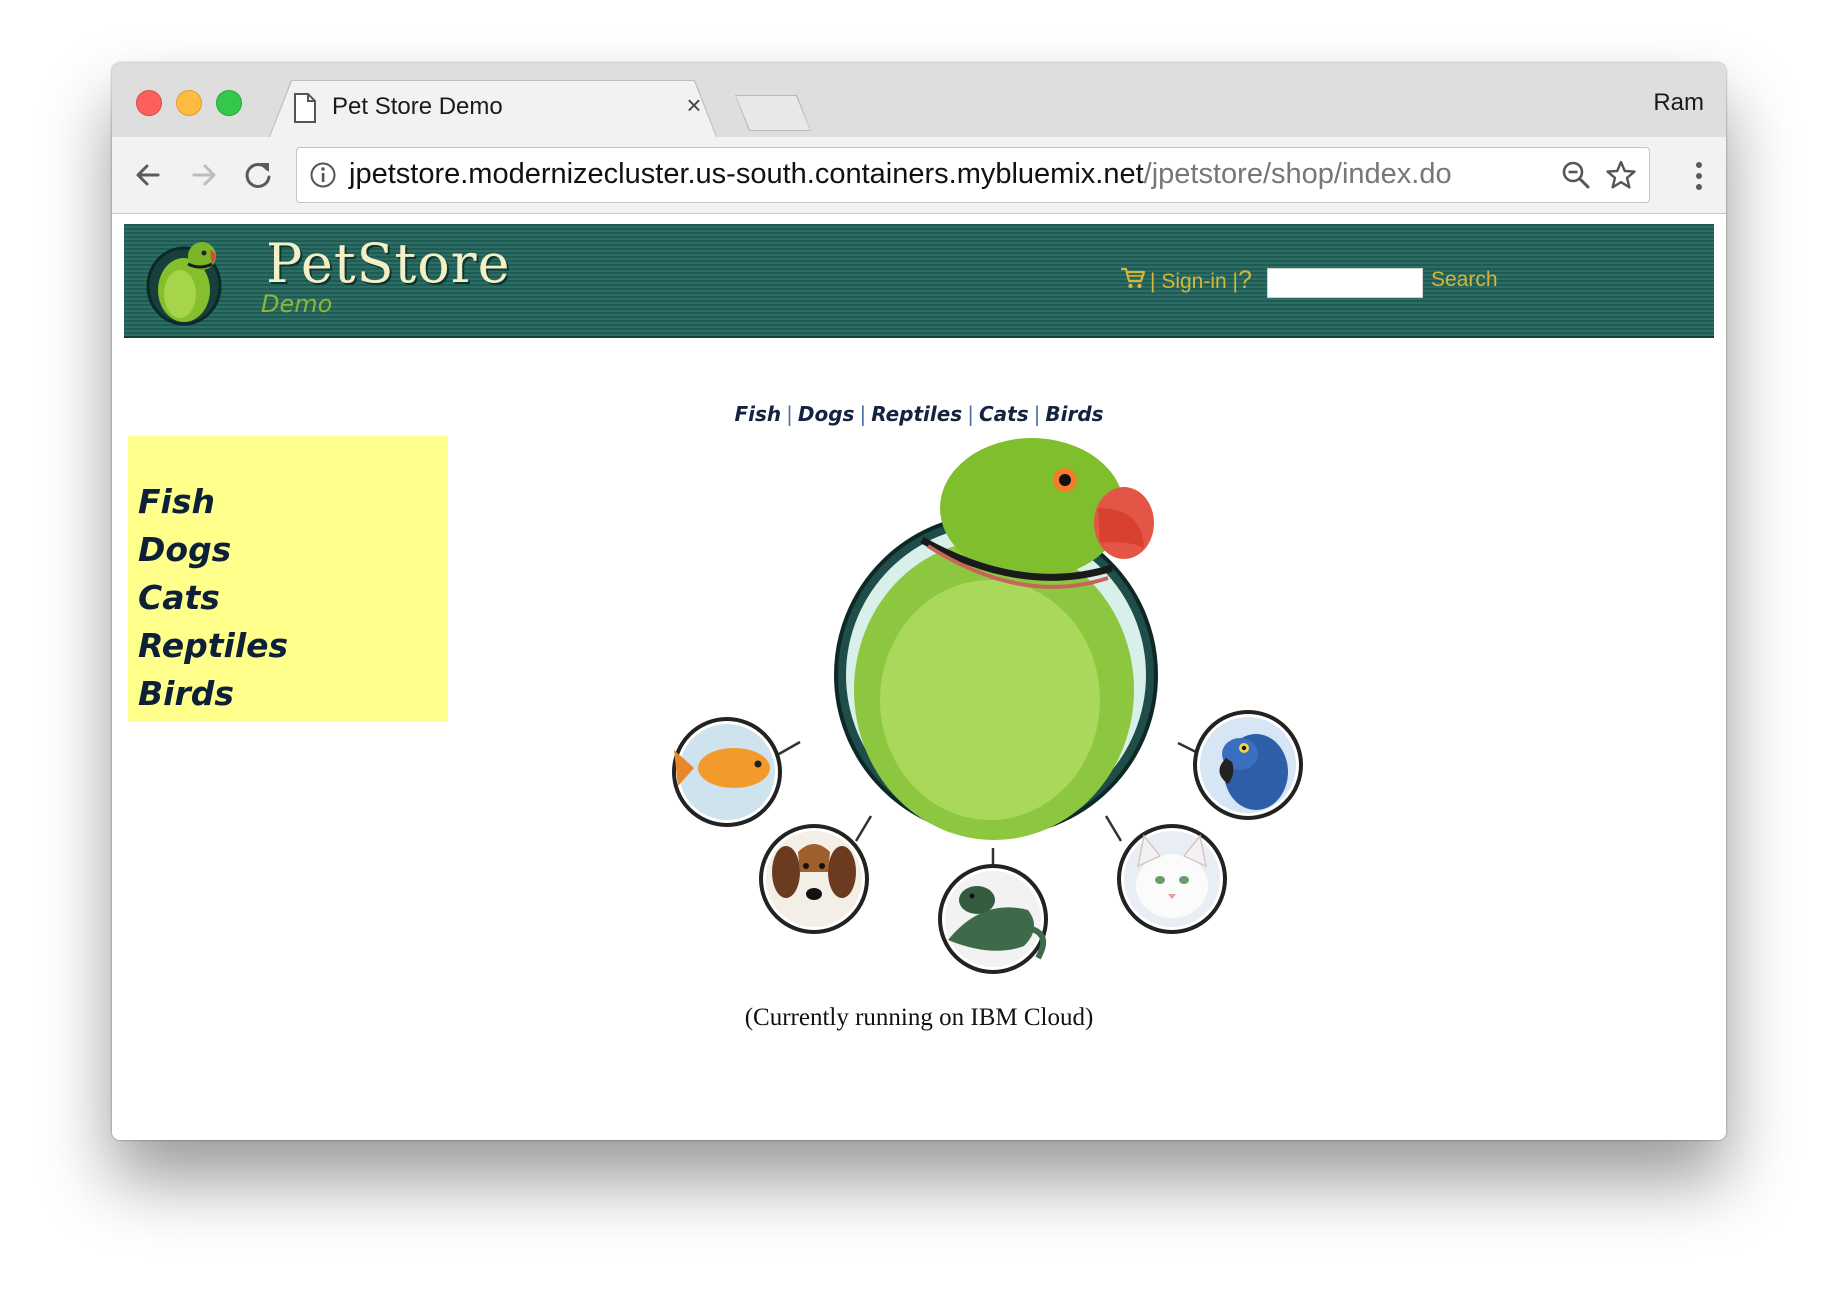 The height and width of the screenshot is (1300, 1838). I want to click on info-icon, so click(323, 175).